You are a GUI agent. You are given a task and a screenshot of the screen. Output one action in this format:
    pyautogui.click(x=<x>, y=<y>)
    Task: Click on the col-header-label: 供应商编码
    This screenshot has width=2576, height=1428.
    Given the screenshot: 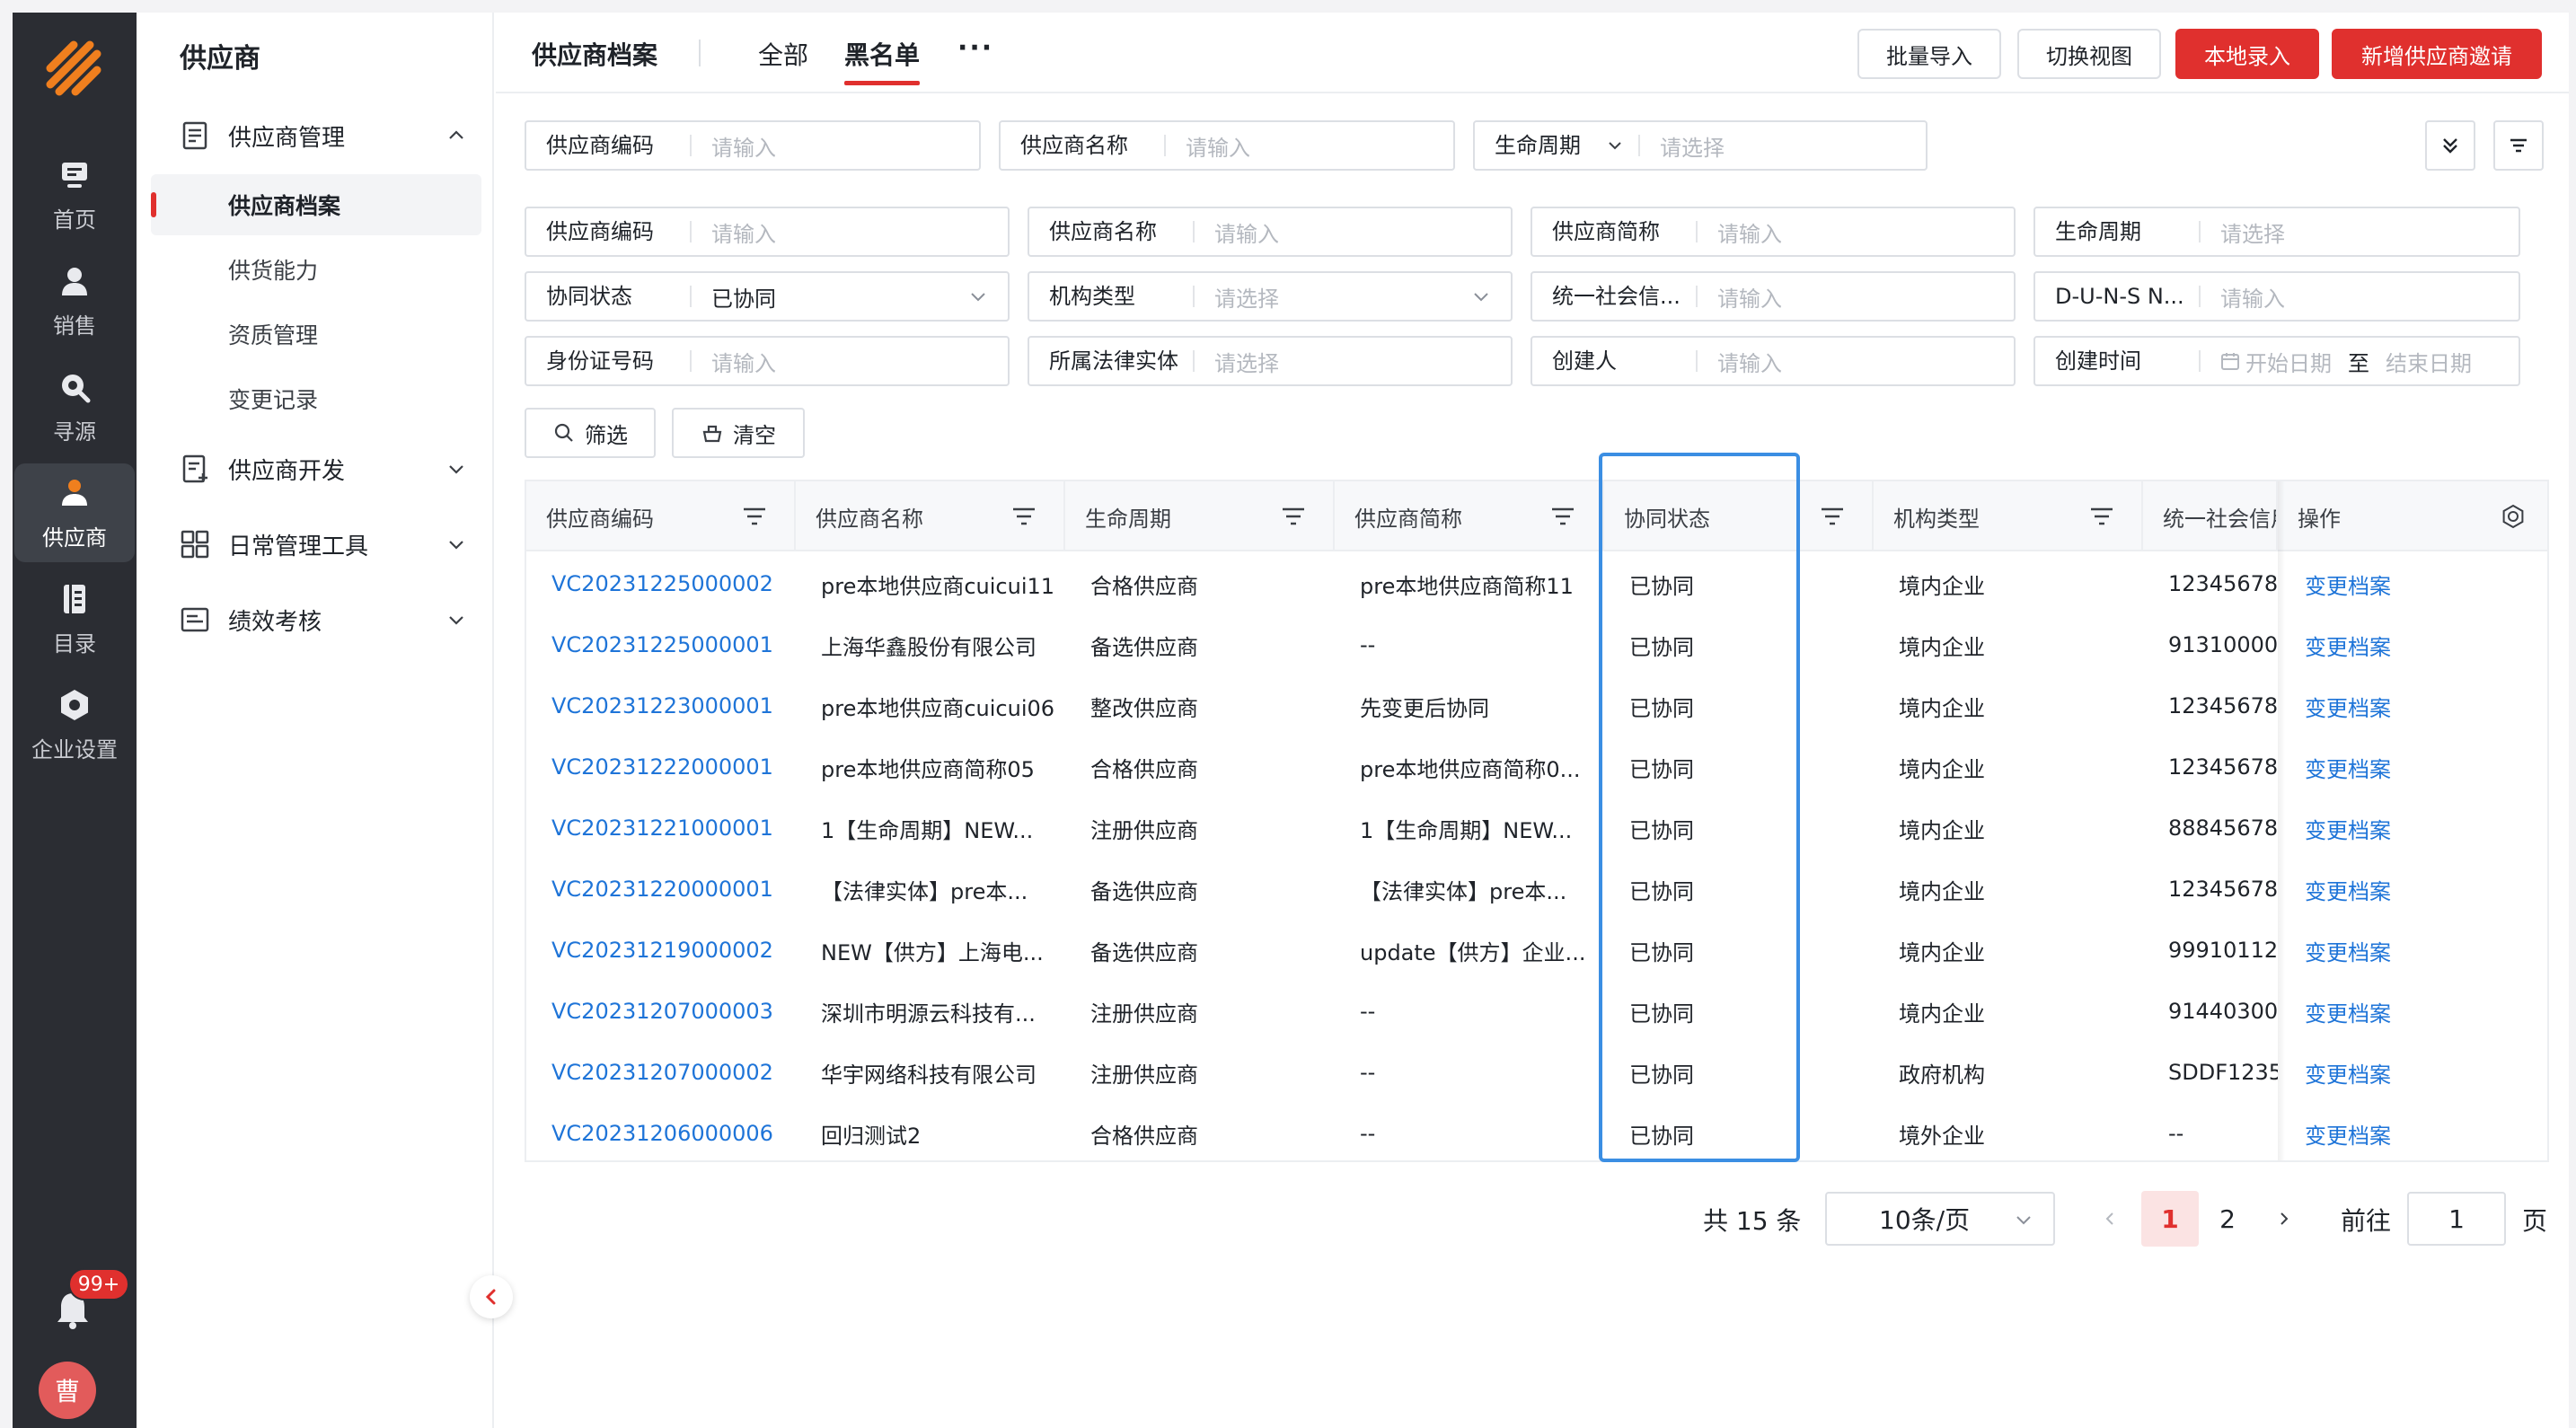 What is the action you would take?
    pyautogui.click(x=600, y=519)
    